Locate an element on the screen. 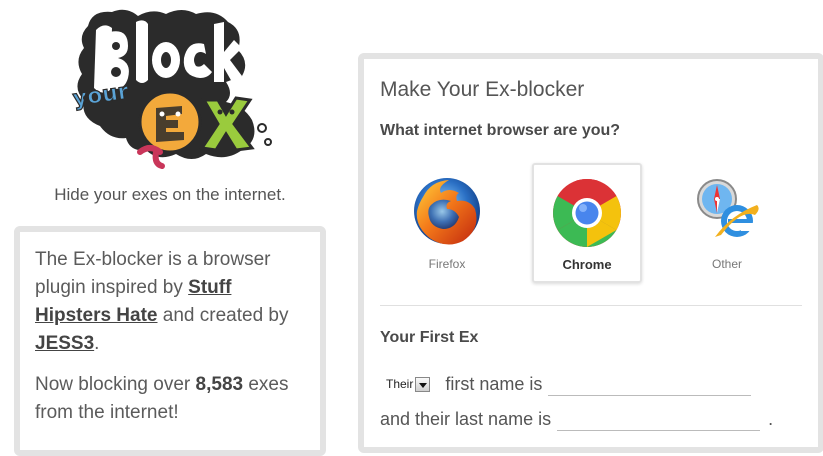  block-your-ex-logo: your is located at coordinates (171, 86).